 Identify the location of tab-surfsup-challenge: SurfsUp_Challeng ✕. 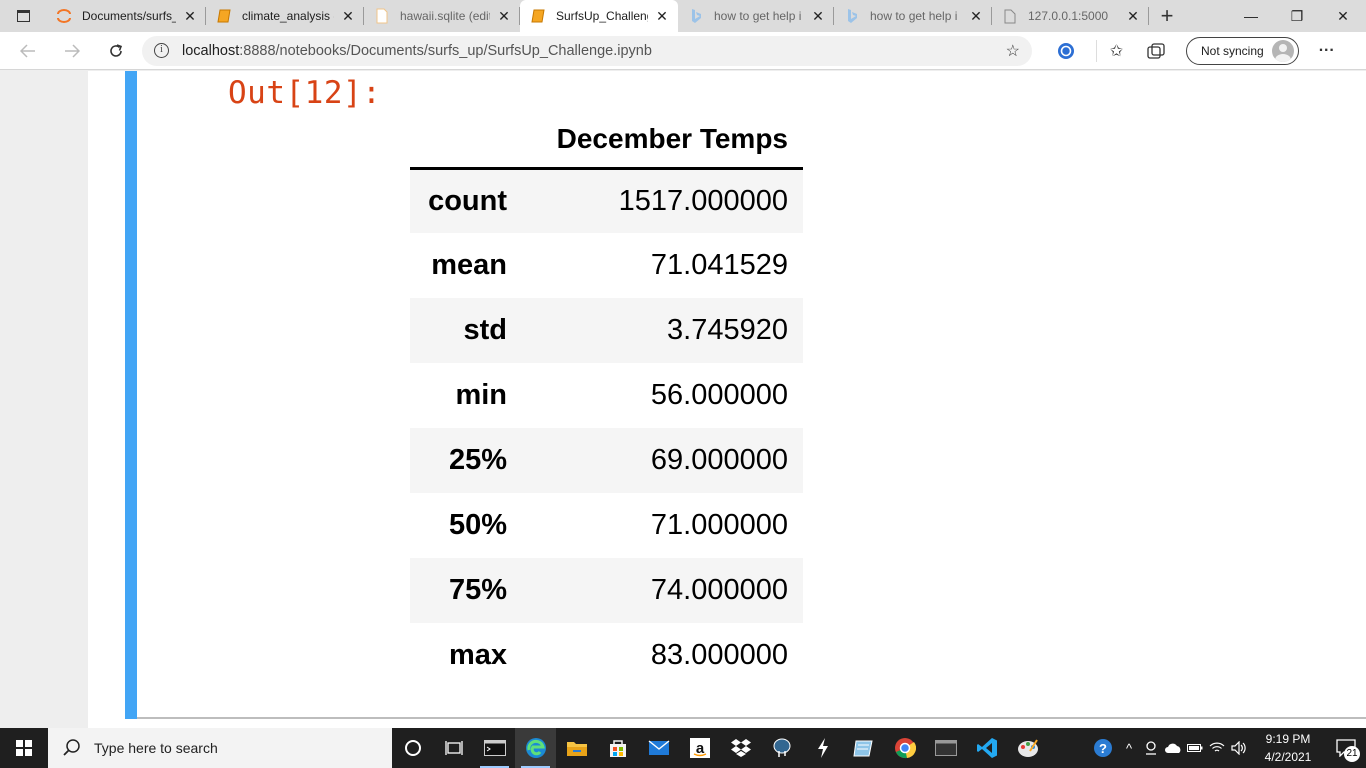
(599, 16).